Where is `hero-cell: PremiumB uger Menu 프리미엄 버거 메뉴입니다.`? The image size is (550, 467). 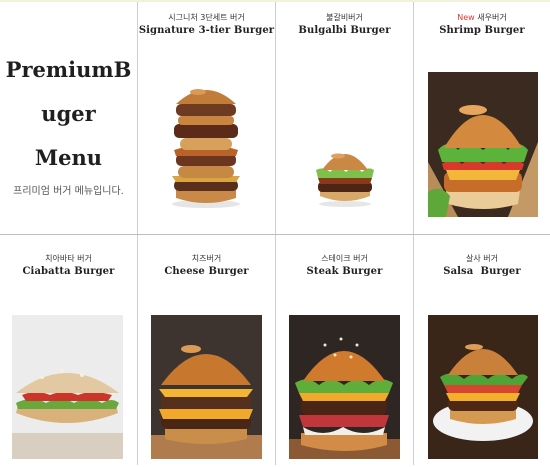 hero-cell: PremiumB uger Menu 프리미엄 버거 메뉴입니다. is located at coordinates (68, 118).